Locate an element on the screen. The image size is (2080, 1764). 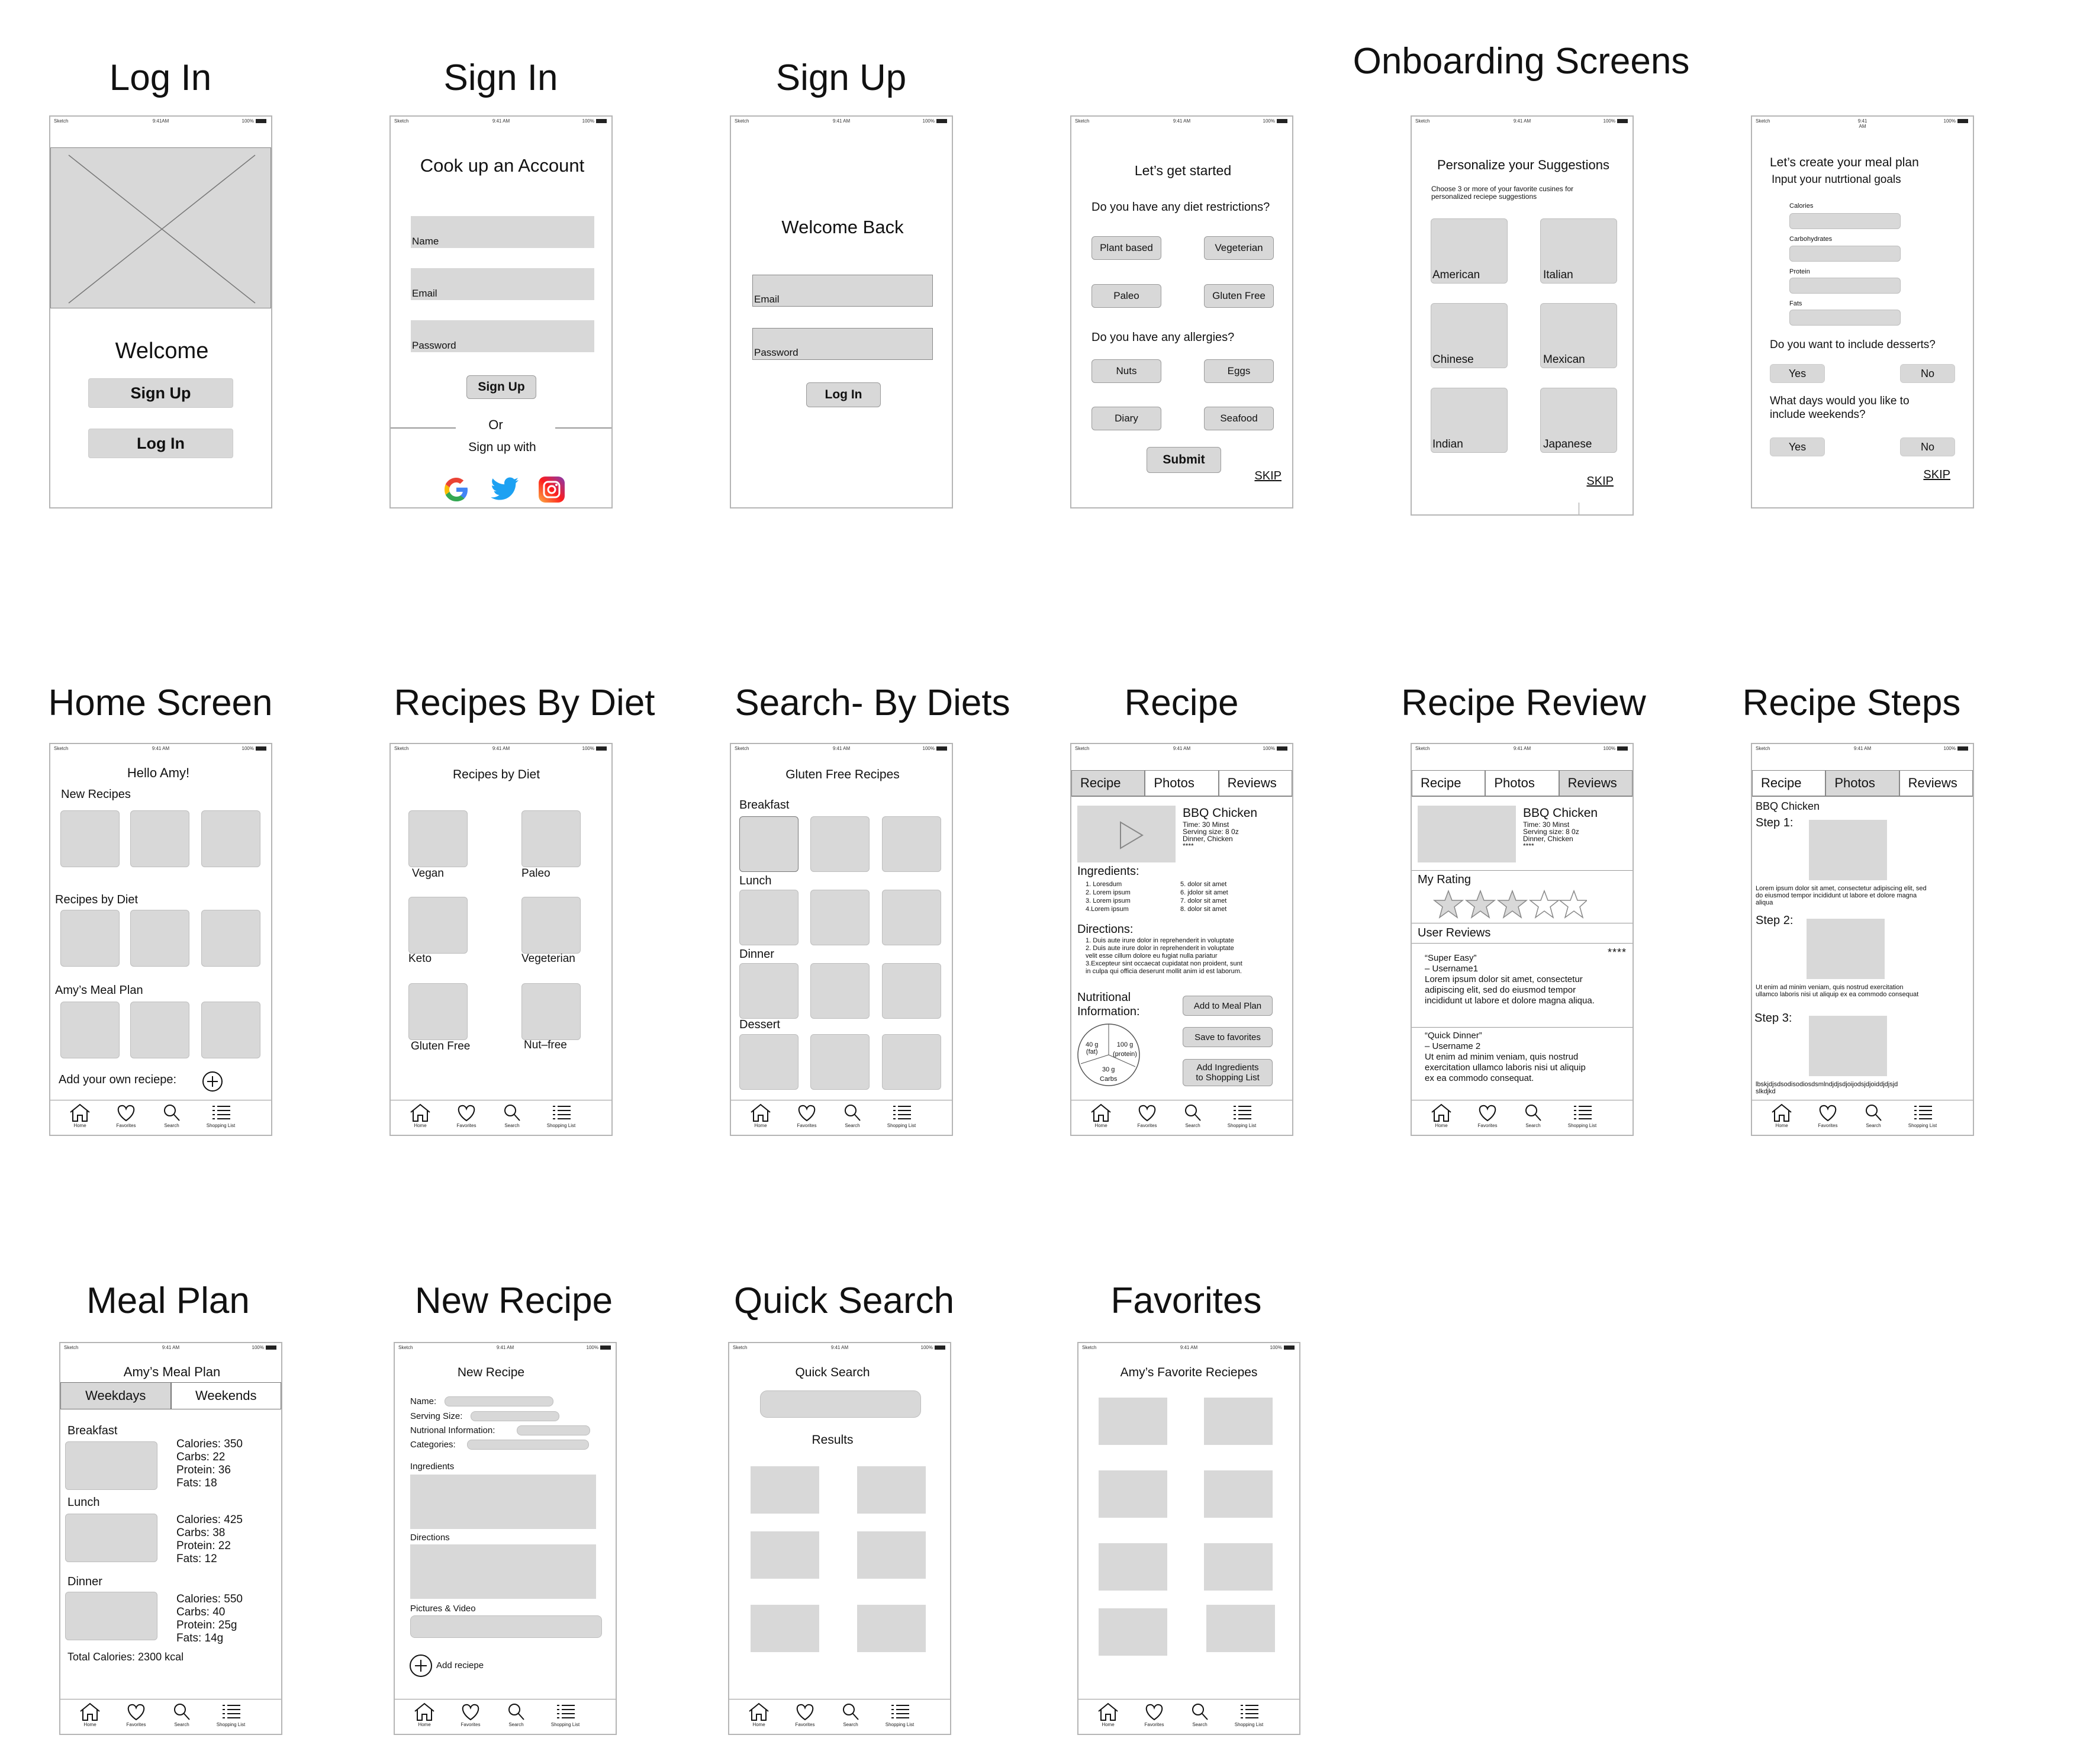
tab-recipe: Recipe is located at coordinates (1789, 783).